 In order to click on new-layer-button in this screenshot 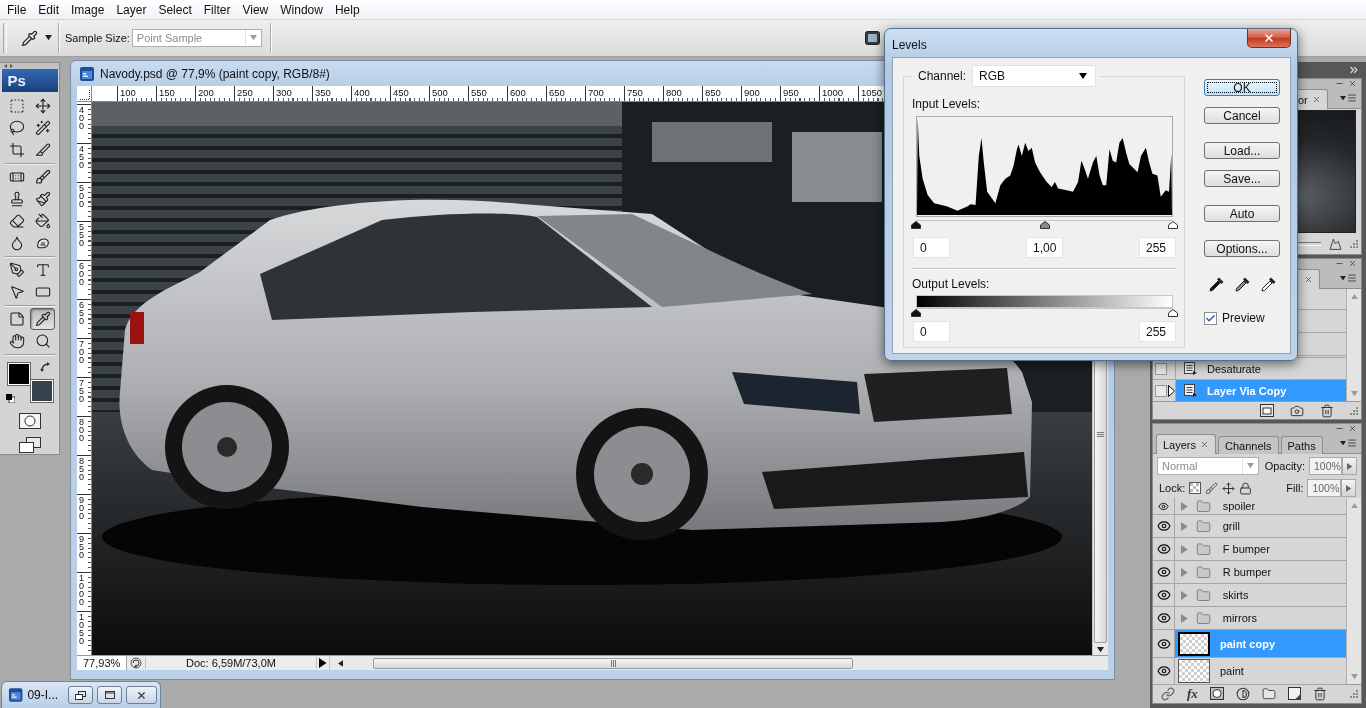, I will do `click(1294, 693)`.